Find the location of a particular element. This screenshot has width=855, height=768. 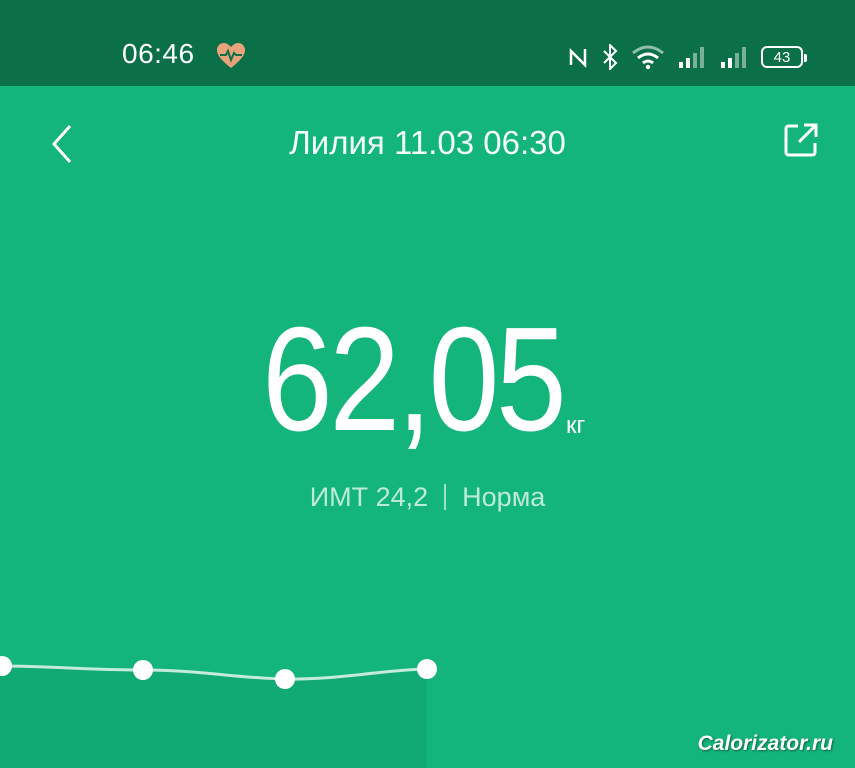

status-bar: 06:46 43 is located at coordinates (427, 43).